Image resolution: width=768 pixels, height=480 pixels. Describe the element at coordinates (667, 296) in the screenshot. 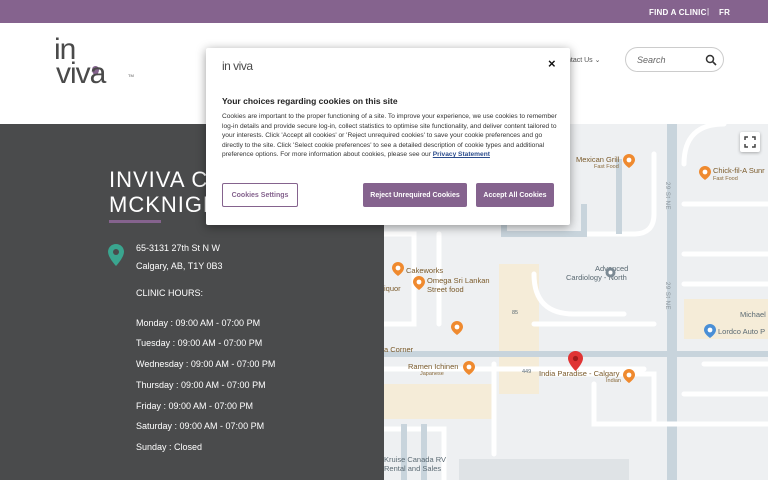

I see `road-label-29-st-ne-2: 29 St NE` at that location.